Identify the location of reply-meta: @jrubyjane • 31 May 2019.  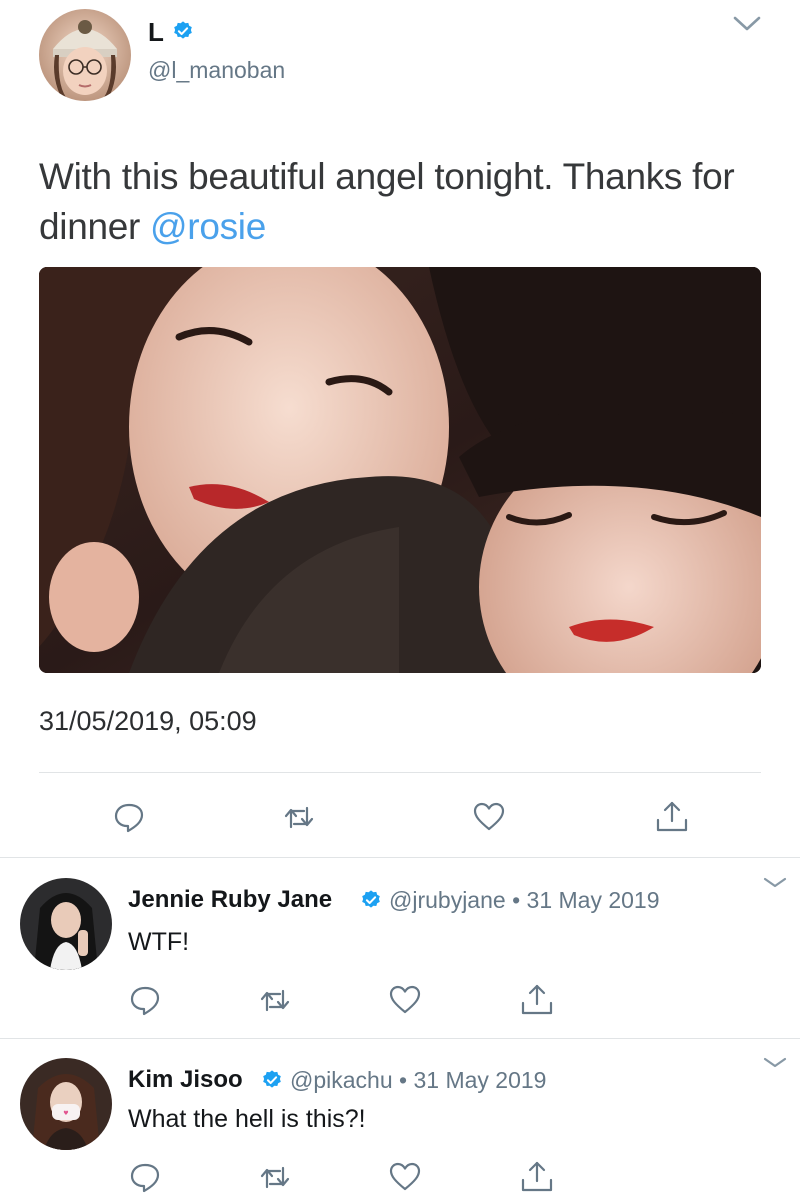
(524, 900).